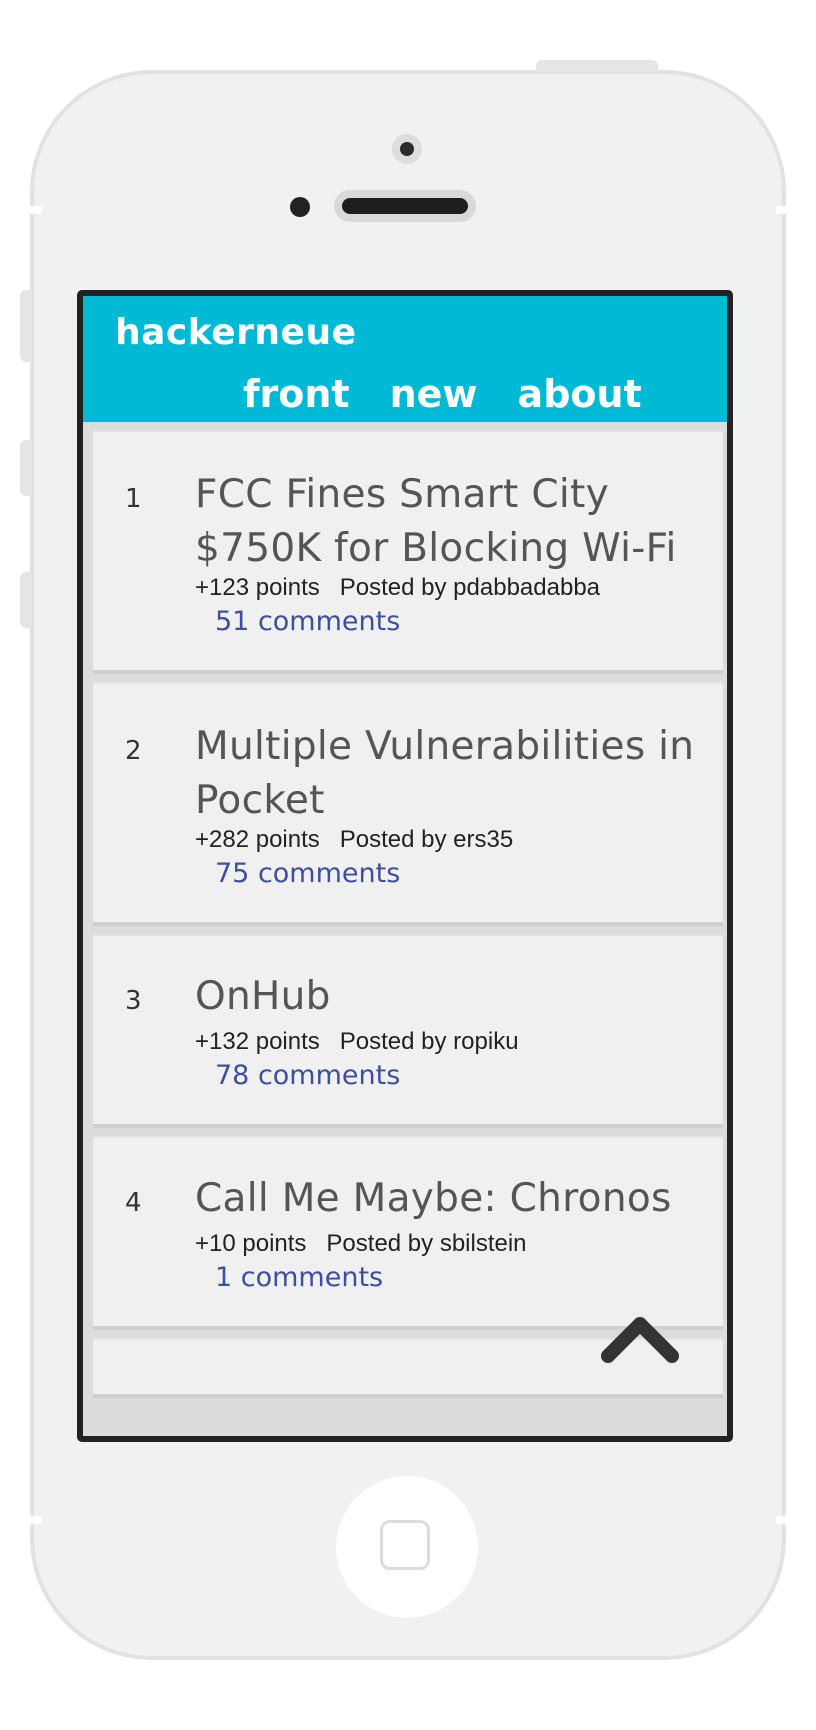 The height and width of the screenshot is (1730, 816). Describe the element at coordinates (251, 1243) in the screenshot. I see `story-points: +10 points` at that location.